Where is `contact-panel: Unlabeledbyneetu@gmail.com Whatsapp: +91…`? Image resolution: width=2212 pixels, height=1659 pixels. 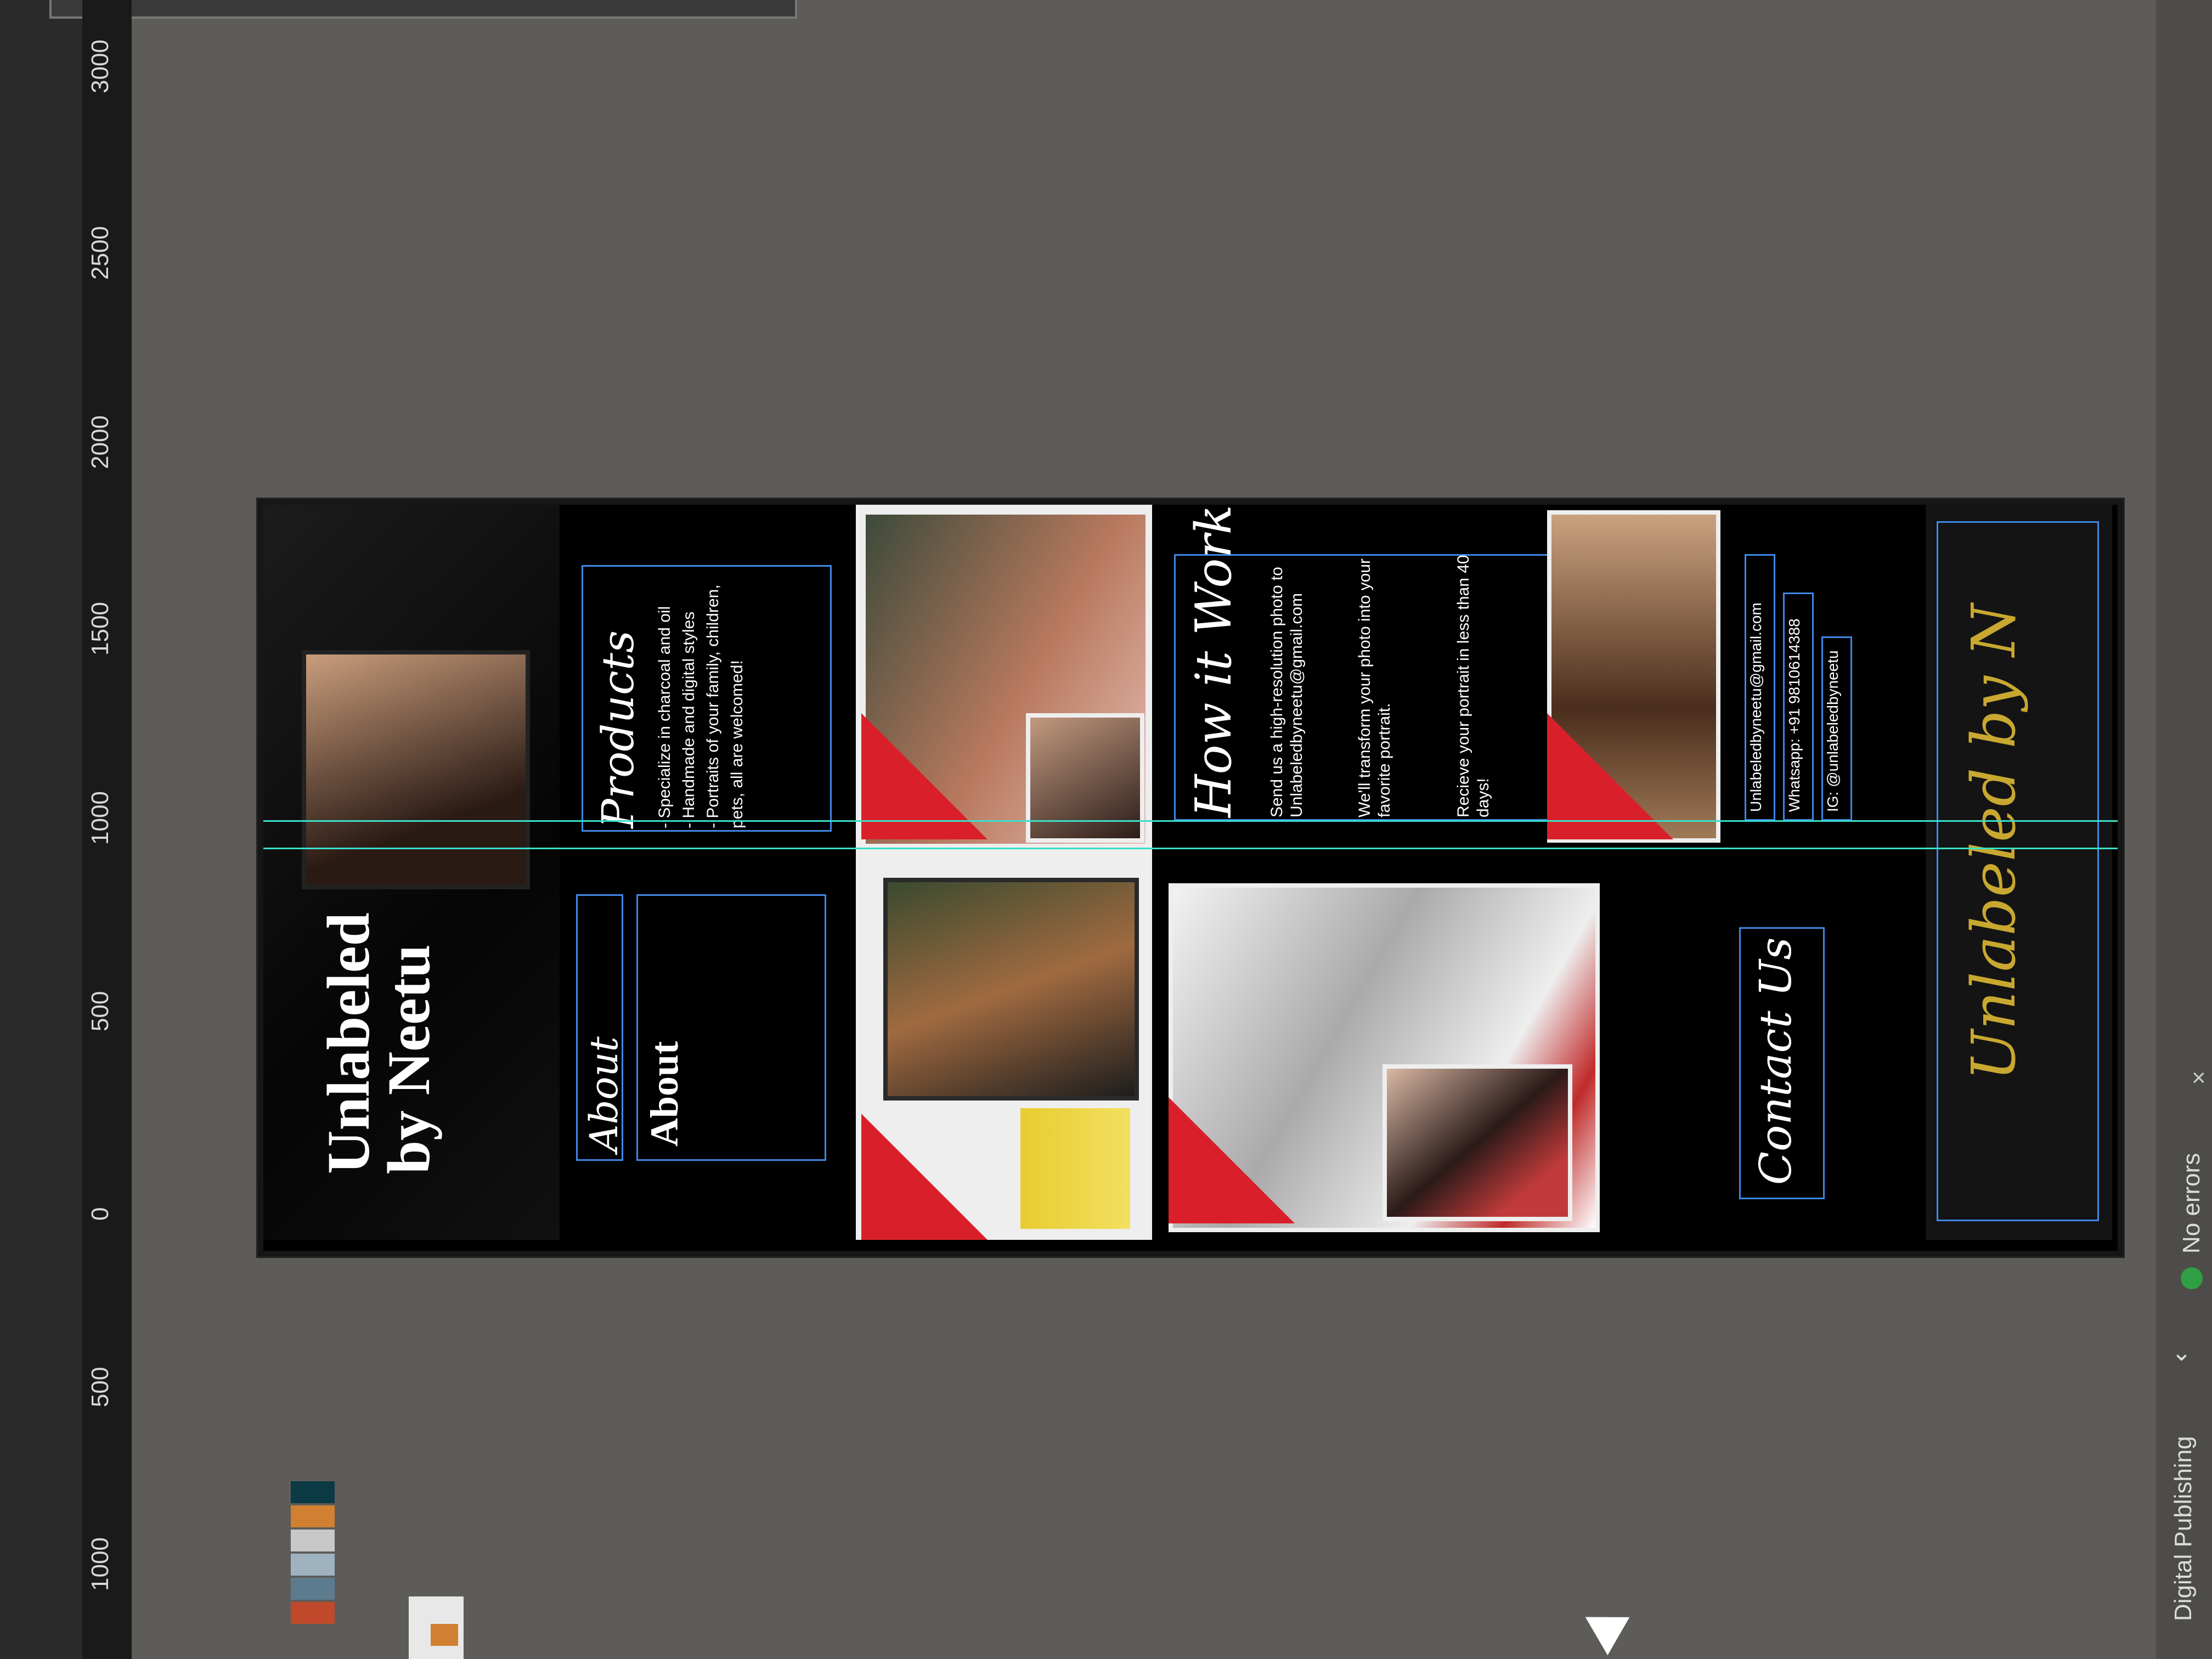 contact-panel: Unlabeledbyneetu@gmail.com Whatsapp: +91… is located at coordinates (1825, 873).